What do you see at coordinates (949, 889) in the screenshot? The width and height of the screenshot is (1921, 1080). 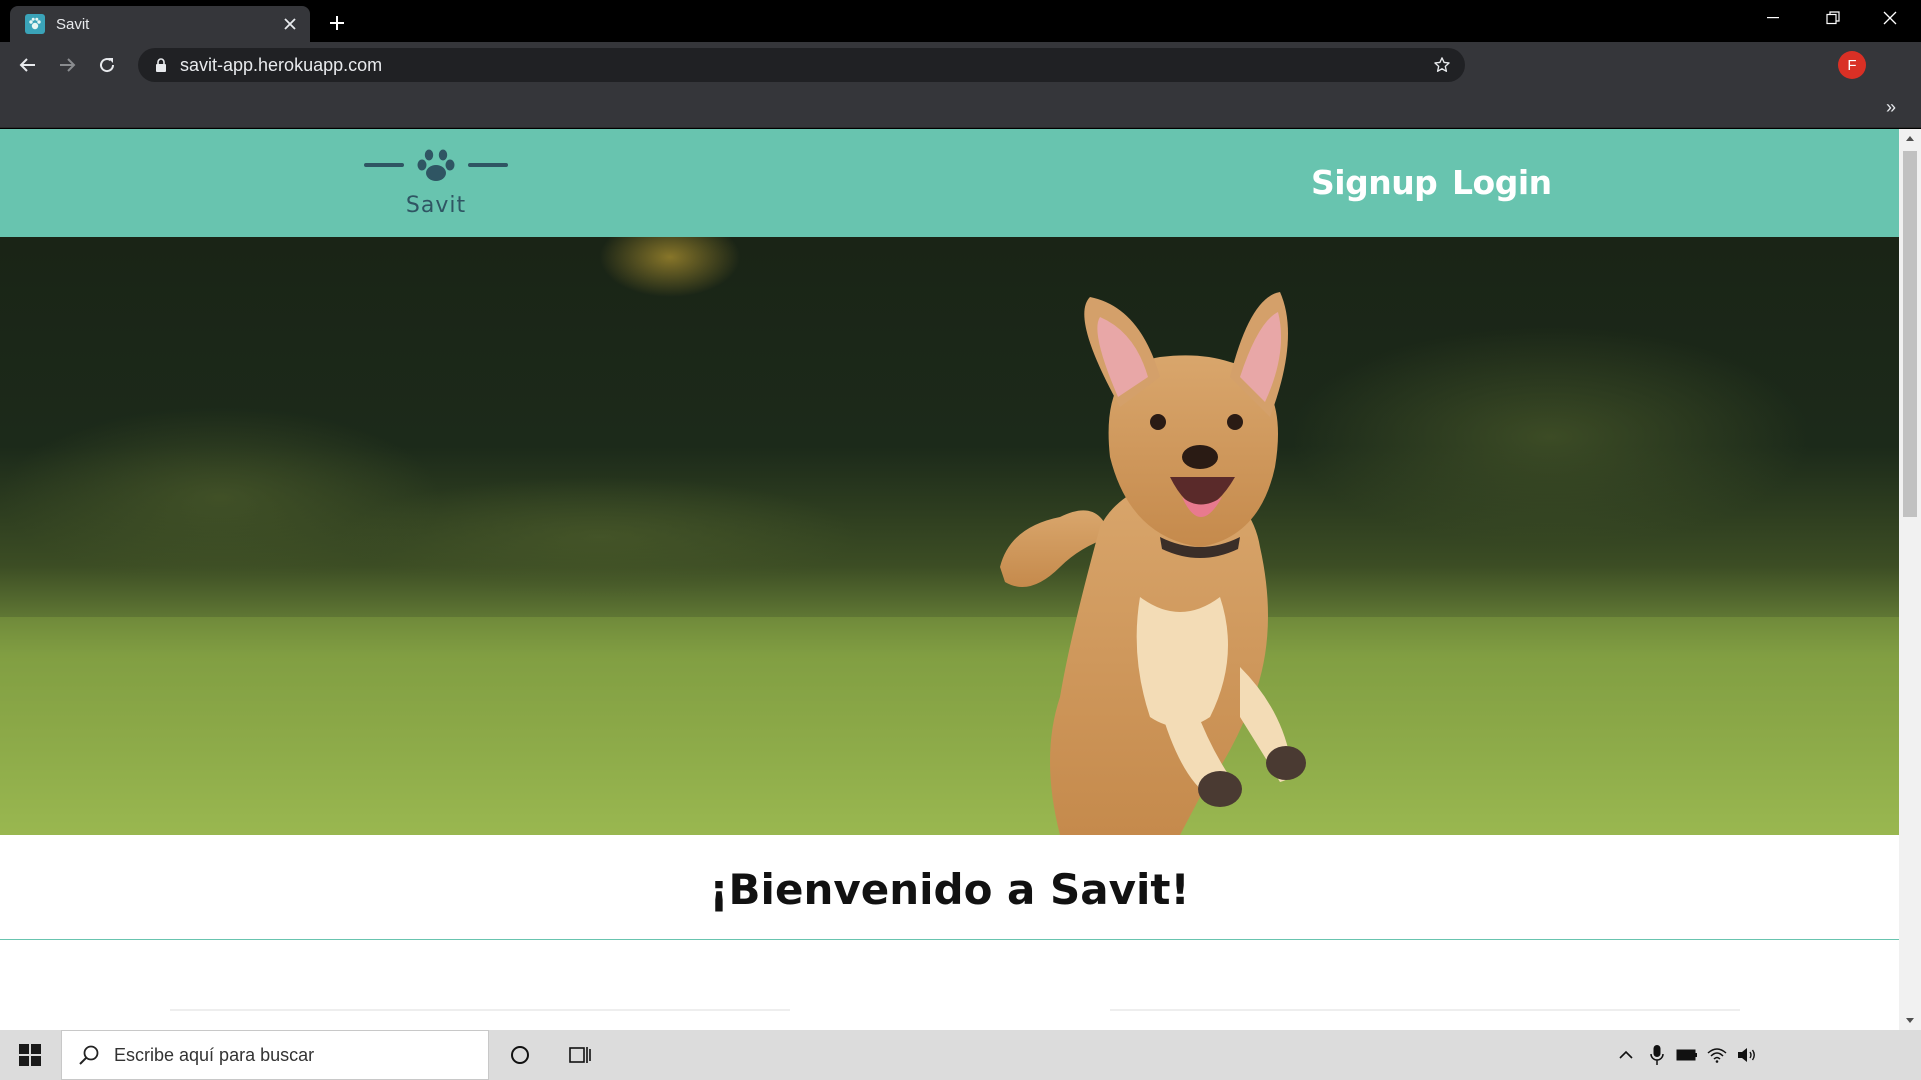 I see `welcome-heading: ¡Bienvenido a Savit!` at bounding box center [949, 889].